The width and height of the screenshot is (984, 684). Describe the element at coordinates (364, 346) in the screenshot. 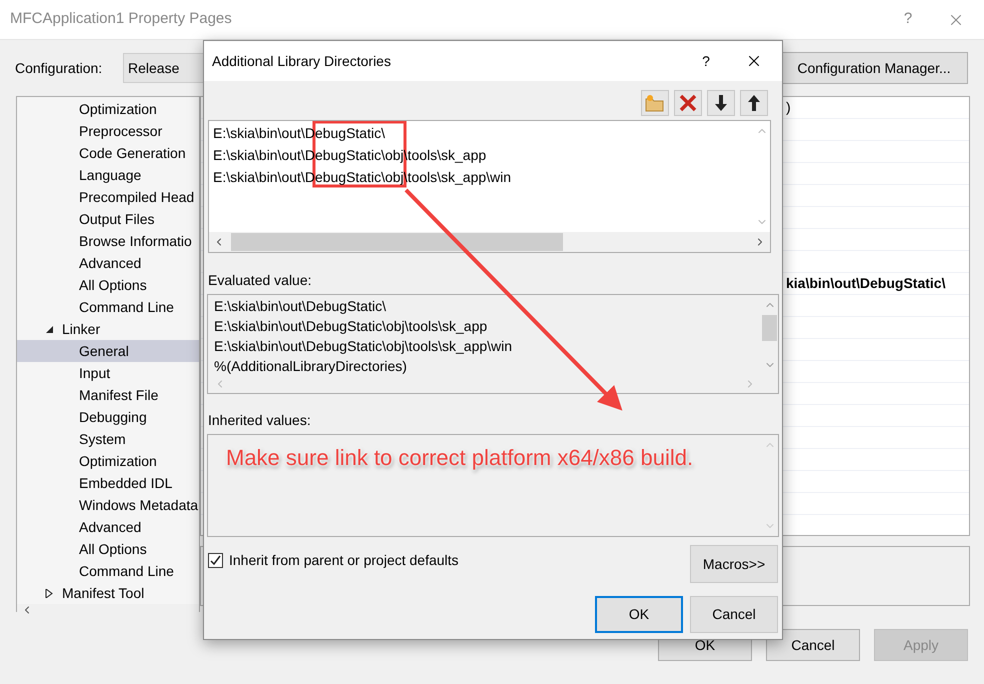

I see `evaluated-line: E:\skia\bin\out\DebugStatic\obj\tools\sk_app\win` at that location.